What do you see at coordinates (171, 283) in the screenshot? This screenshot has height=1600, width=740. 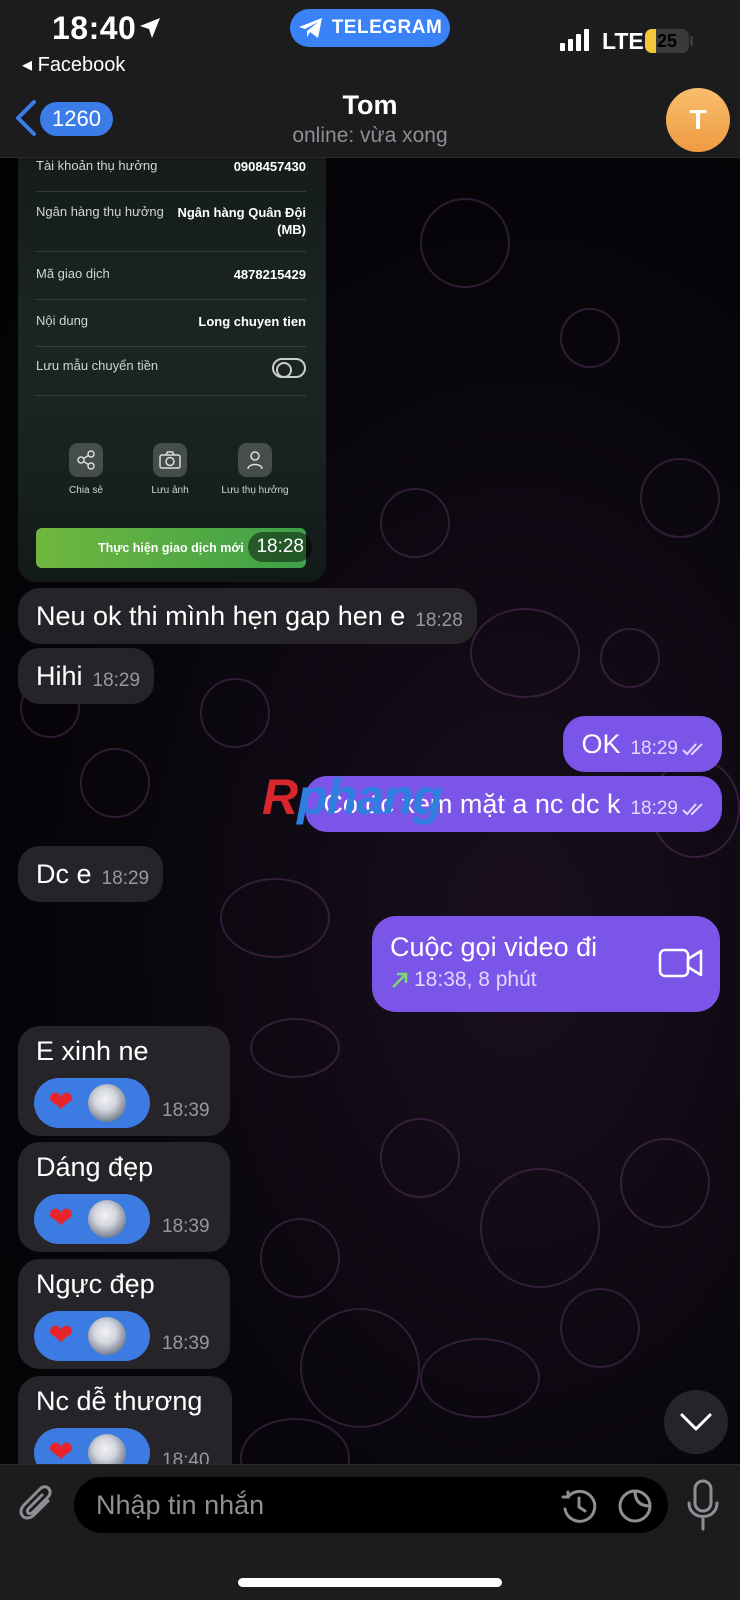 I see `receipt-row: Mã giao dịch 4878215429` at bounding box center [171, 283].